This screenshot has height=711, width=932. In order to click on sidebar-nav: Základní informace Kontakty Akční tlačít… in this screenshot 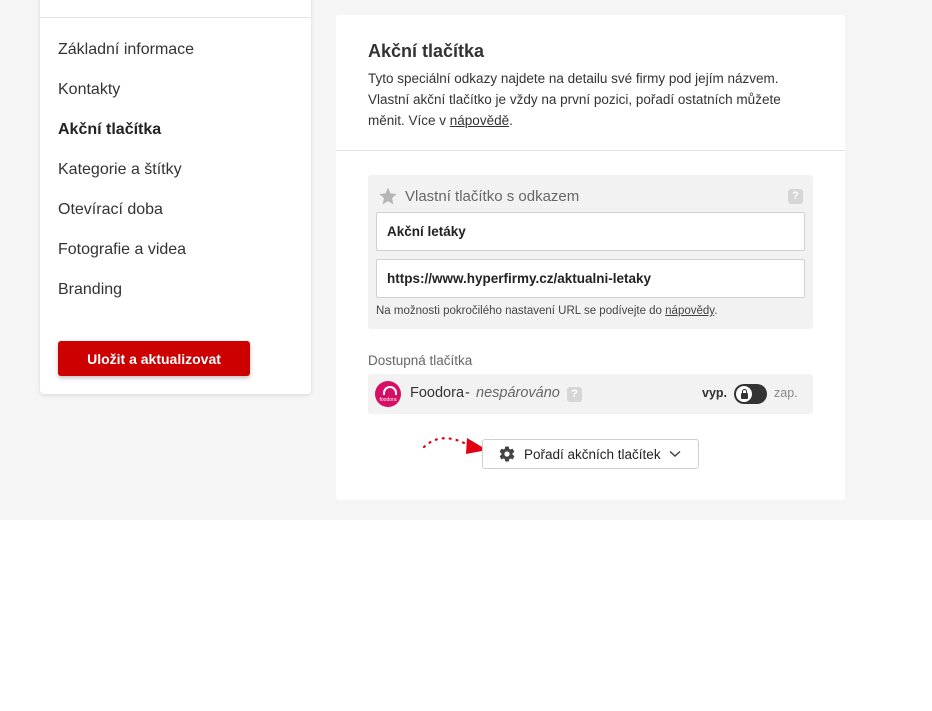, I will do `click(126, 178)`.